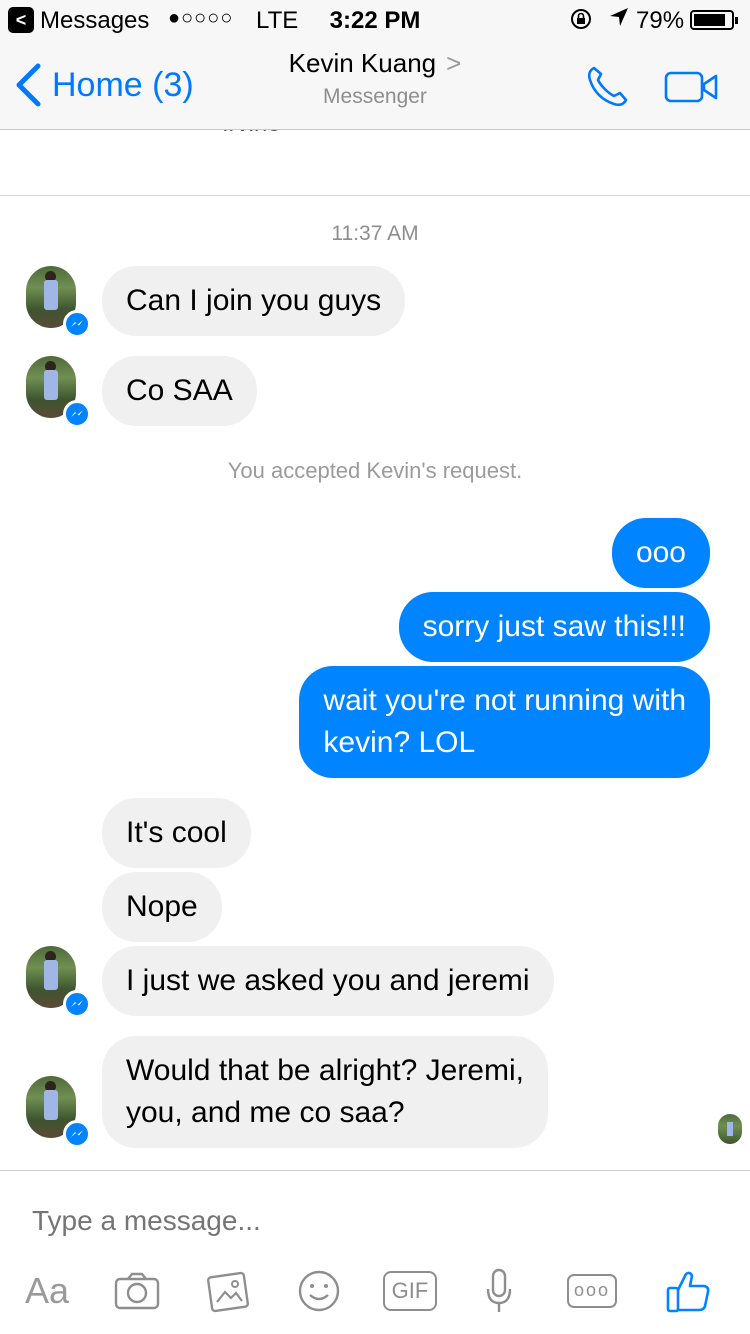  I want to click on message-input, so click(377, 1221).